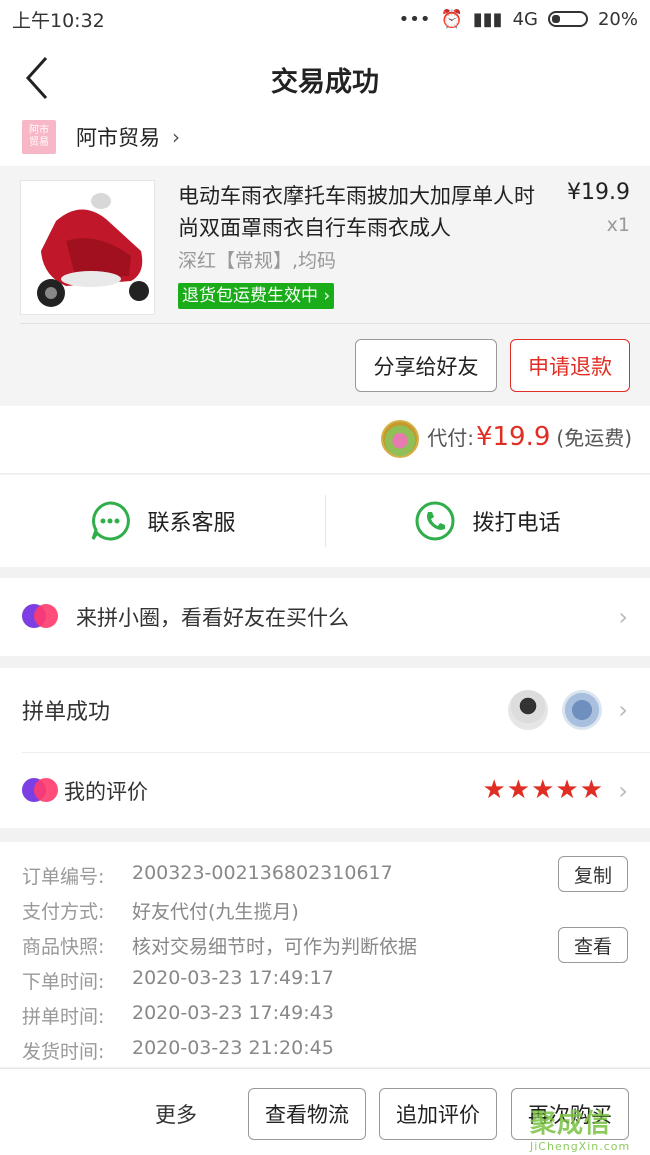  I want to click on friend-circle-row: 来拼小圈，看看好友在买什么 ›, so click(325, 617).